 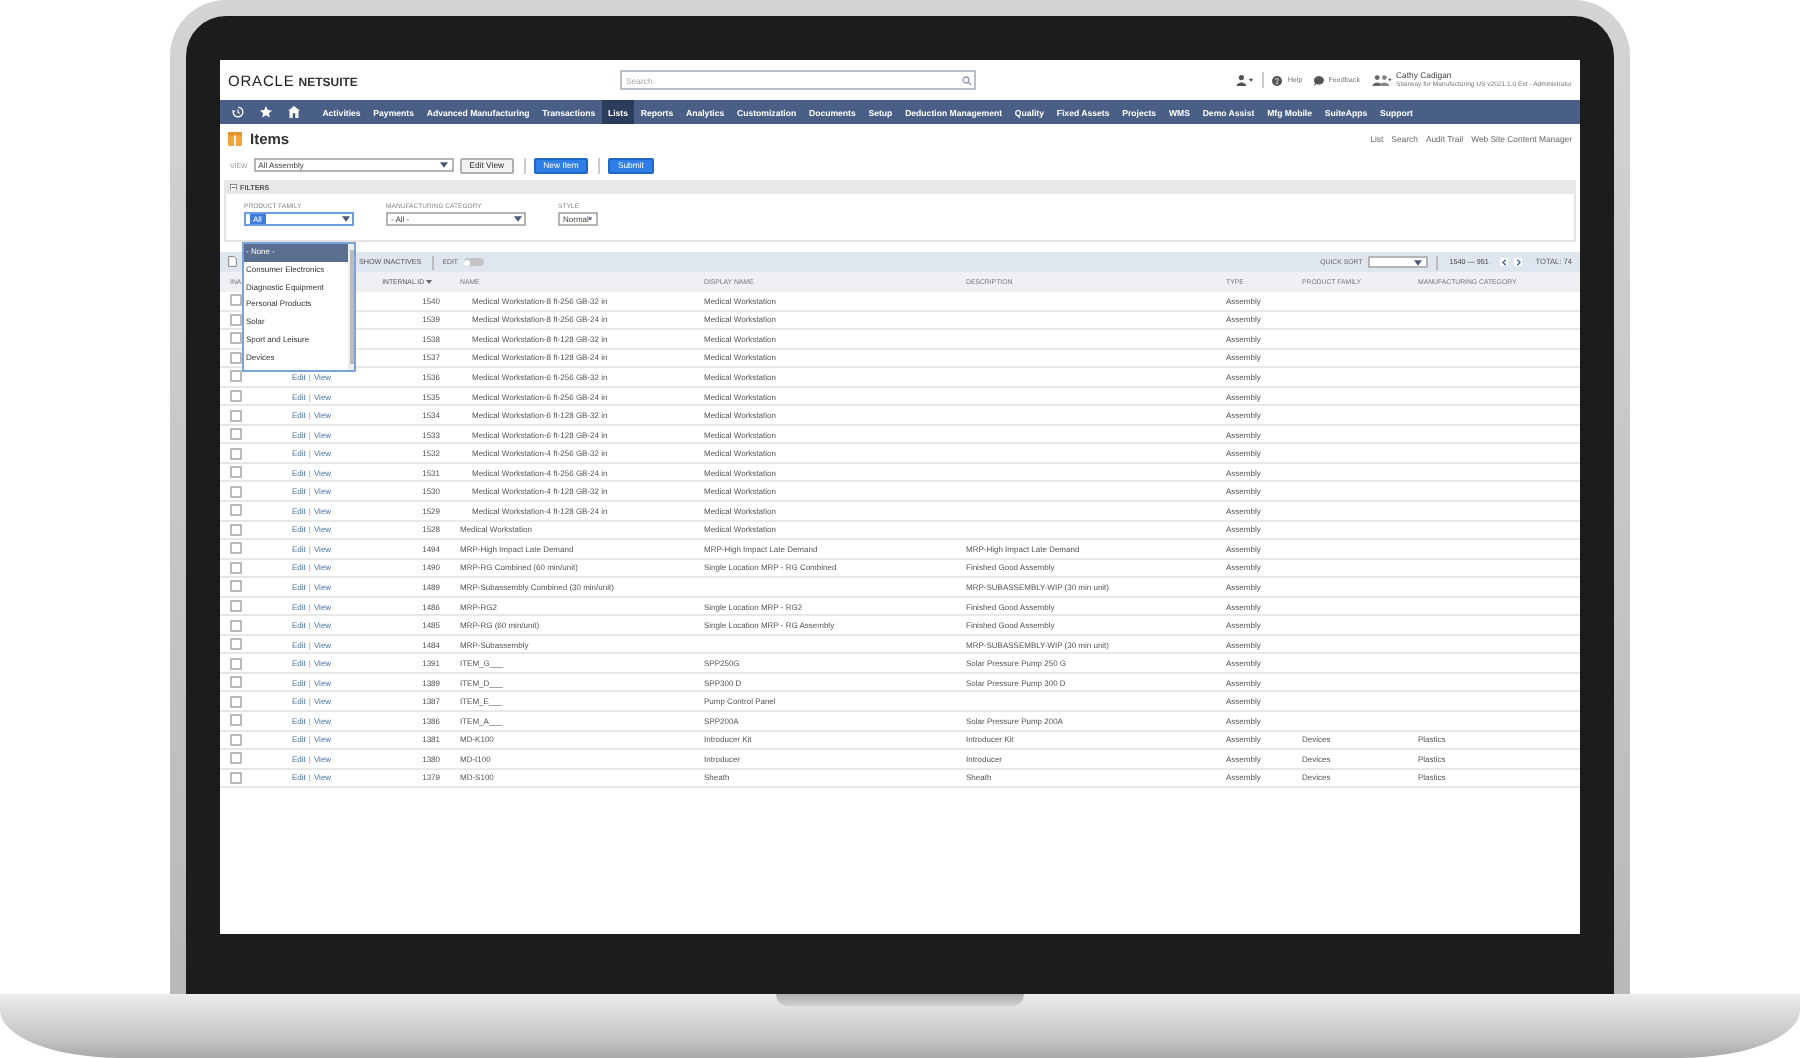 What do you see at coordinates (238, 112) in the screenshot?
I see `history-icon` at bounding box center [238, 112].